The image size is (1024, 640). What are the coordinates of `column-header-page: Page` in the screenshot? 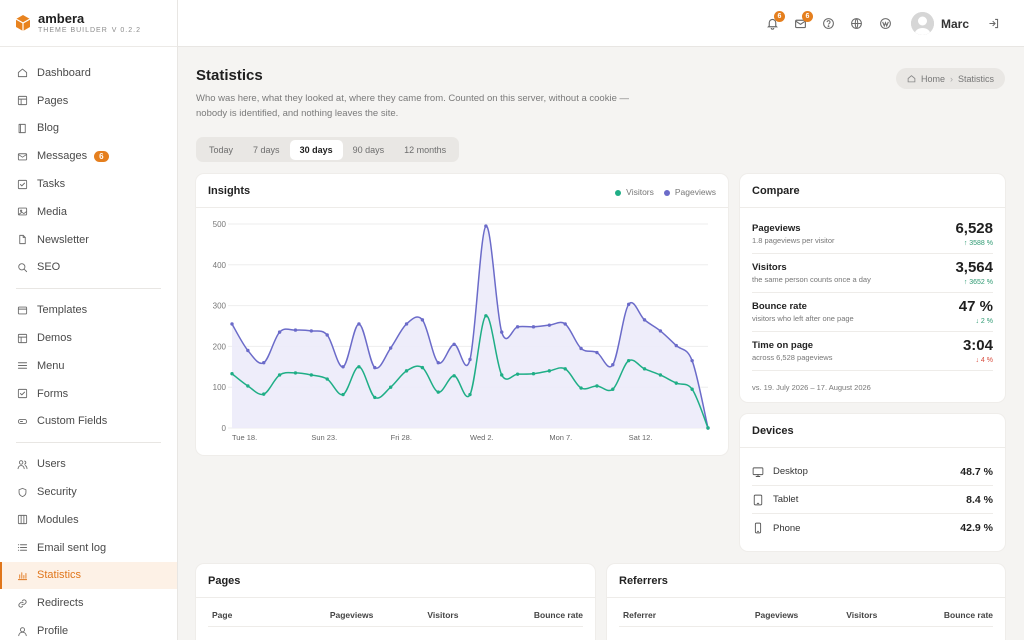 It's located at (235, 616).